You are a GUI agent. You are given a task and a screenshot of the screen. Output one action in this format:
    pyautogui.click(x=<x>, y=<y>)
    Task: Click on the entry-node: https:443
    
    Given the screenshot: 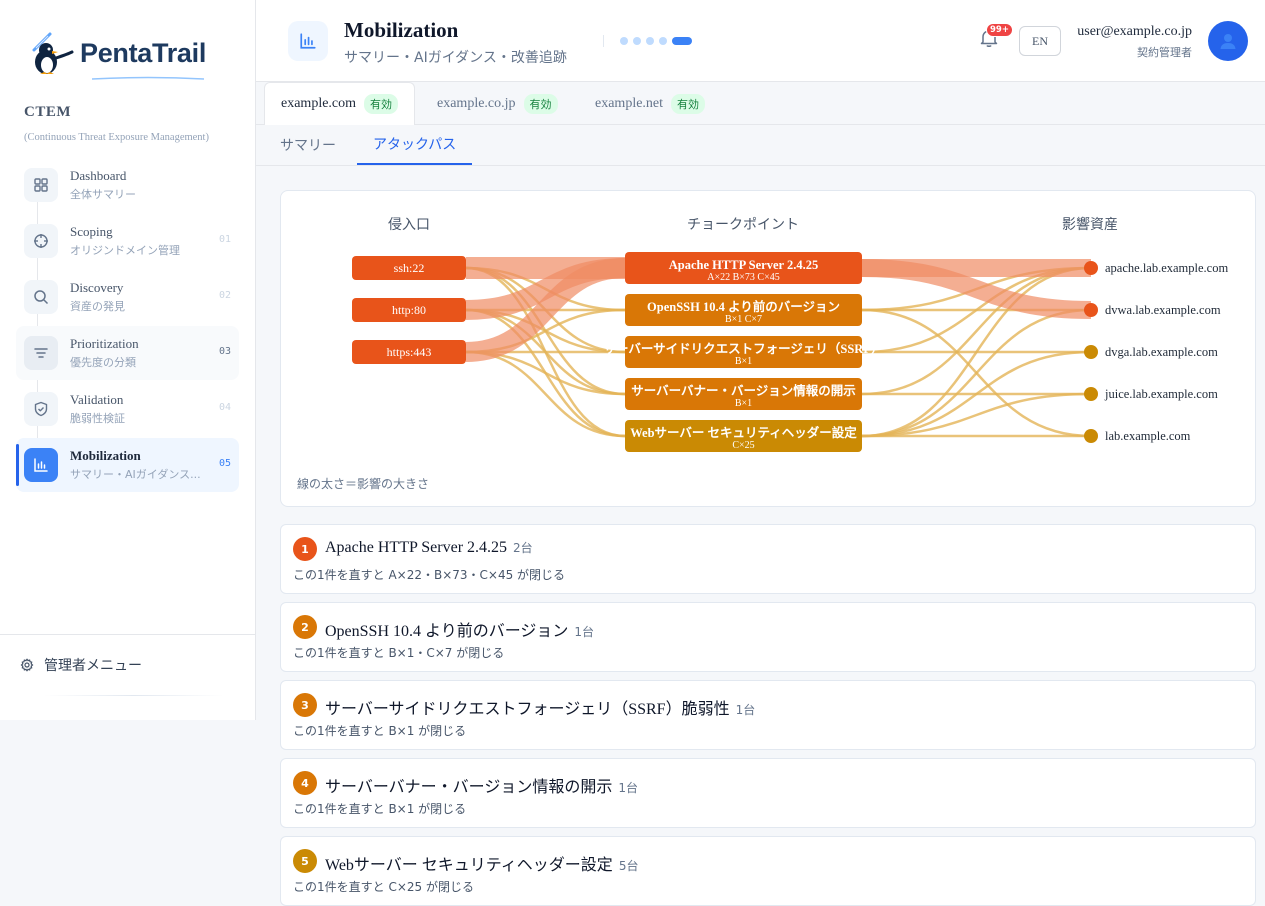 What is the action you would take?
    pyautogui.click(x=409, y=352)
    